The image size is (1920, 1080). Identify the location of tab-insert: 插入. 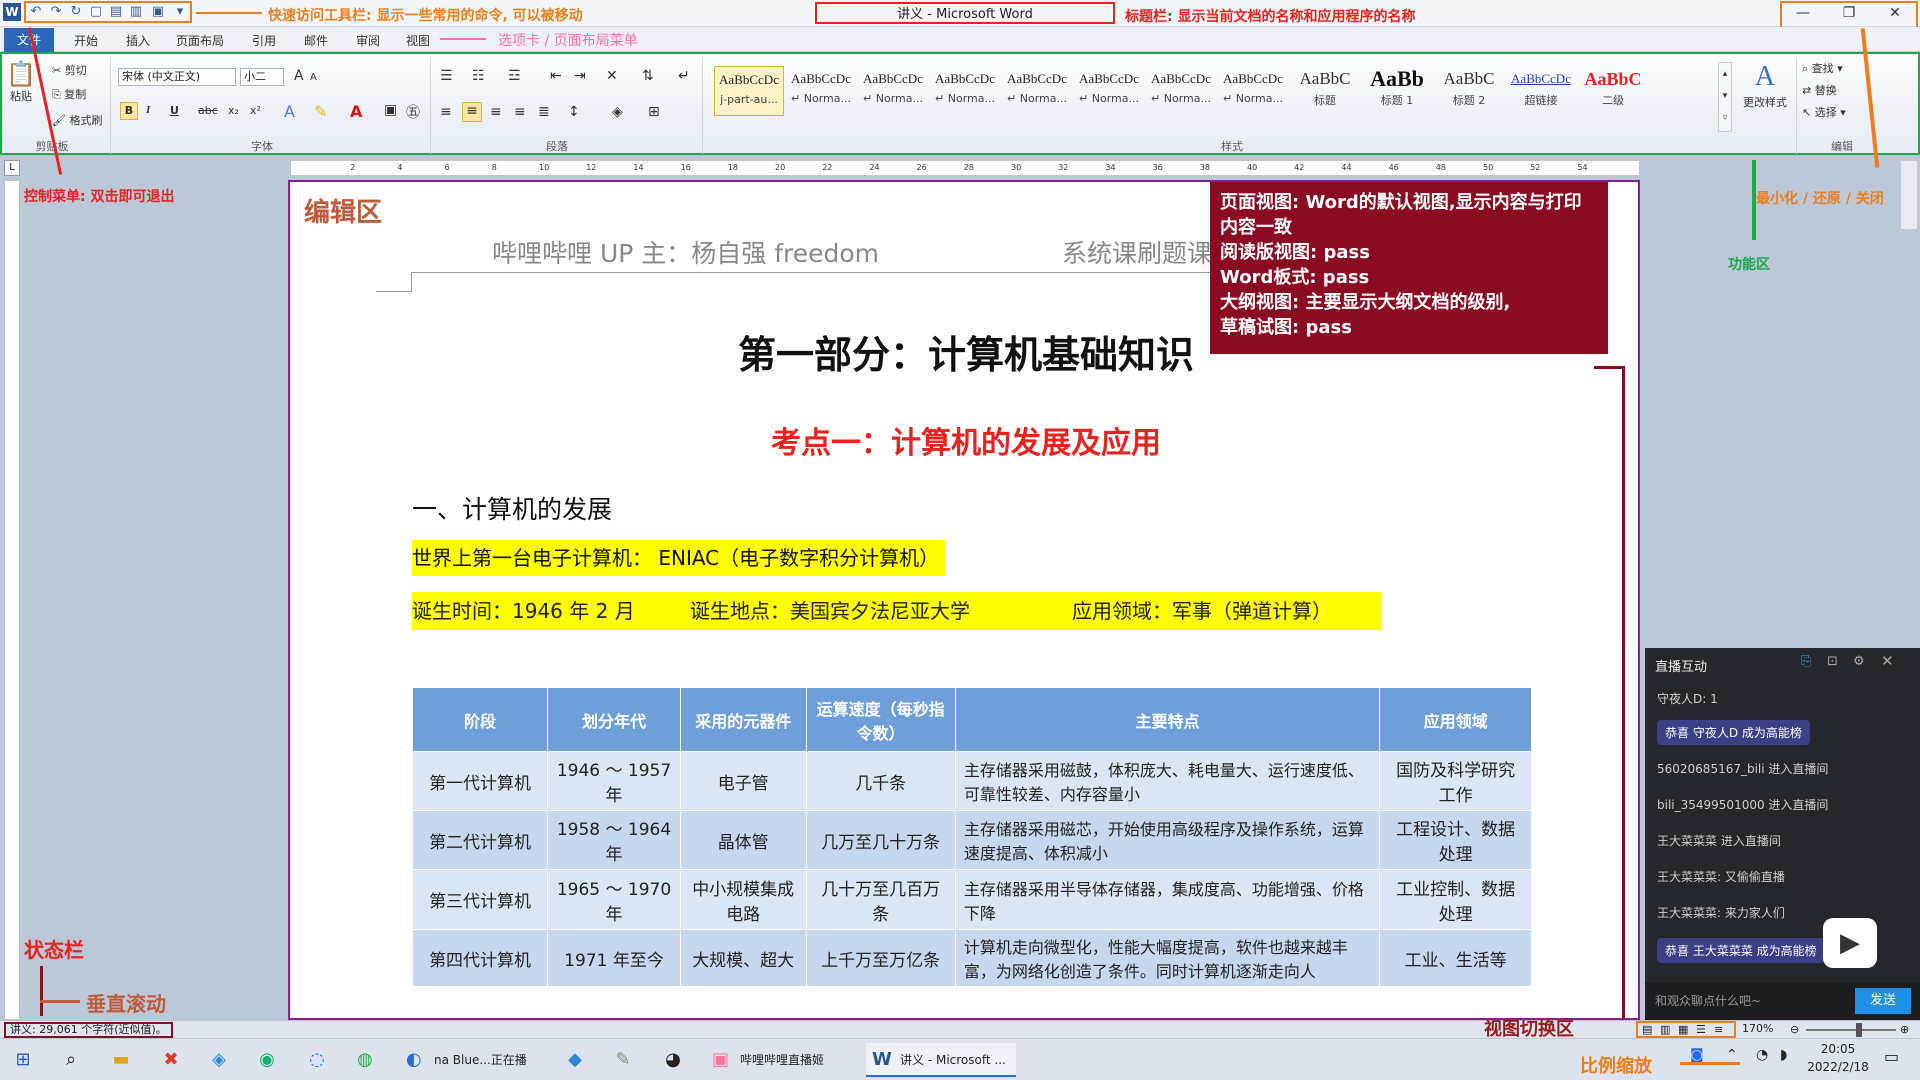
(138, 41).